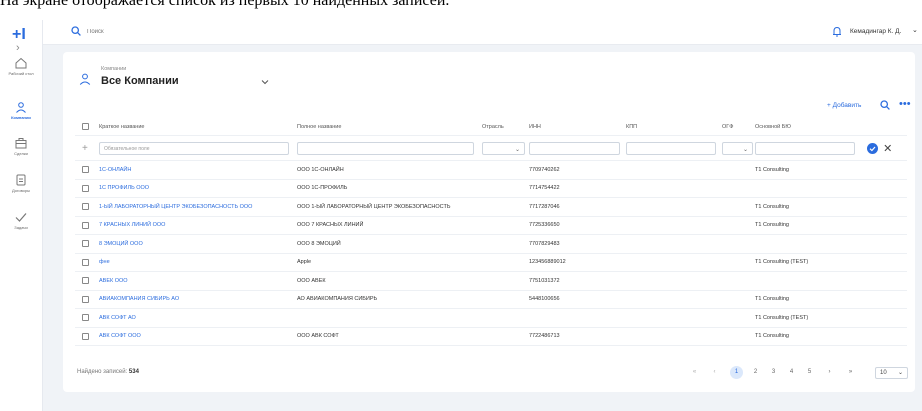  What do you see at coordinates (875, 31) in the screenshot?
I see `user-name: Кемадингар К. Д.` at bounding box center [875, 31].